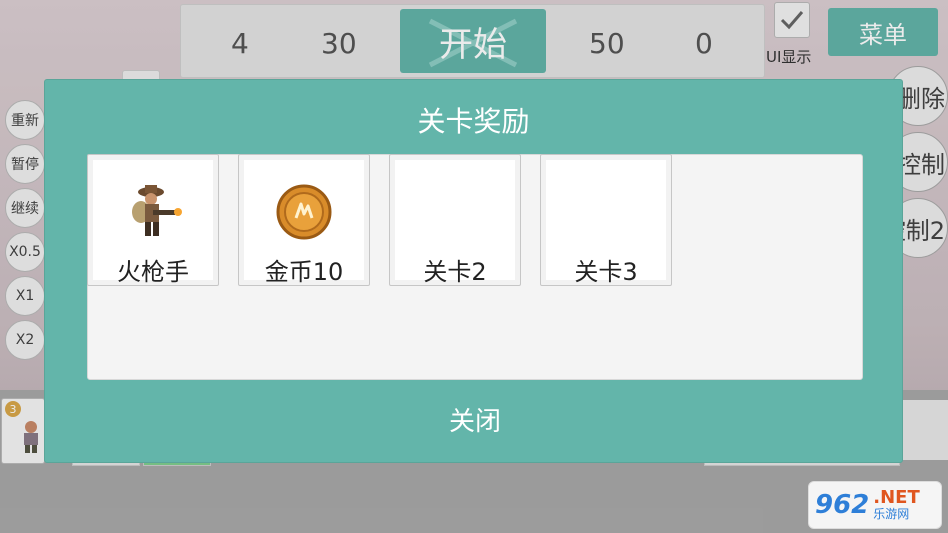 The height and width of the screenshot is (533, 948). I want to click on reward-item: 关卡3, so click(606, 220).